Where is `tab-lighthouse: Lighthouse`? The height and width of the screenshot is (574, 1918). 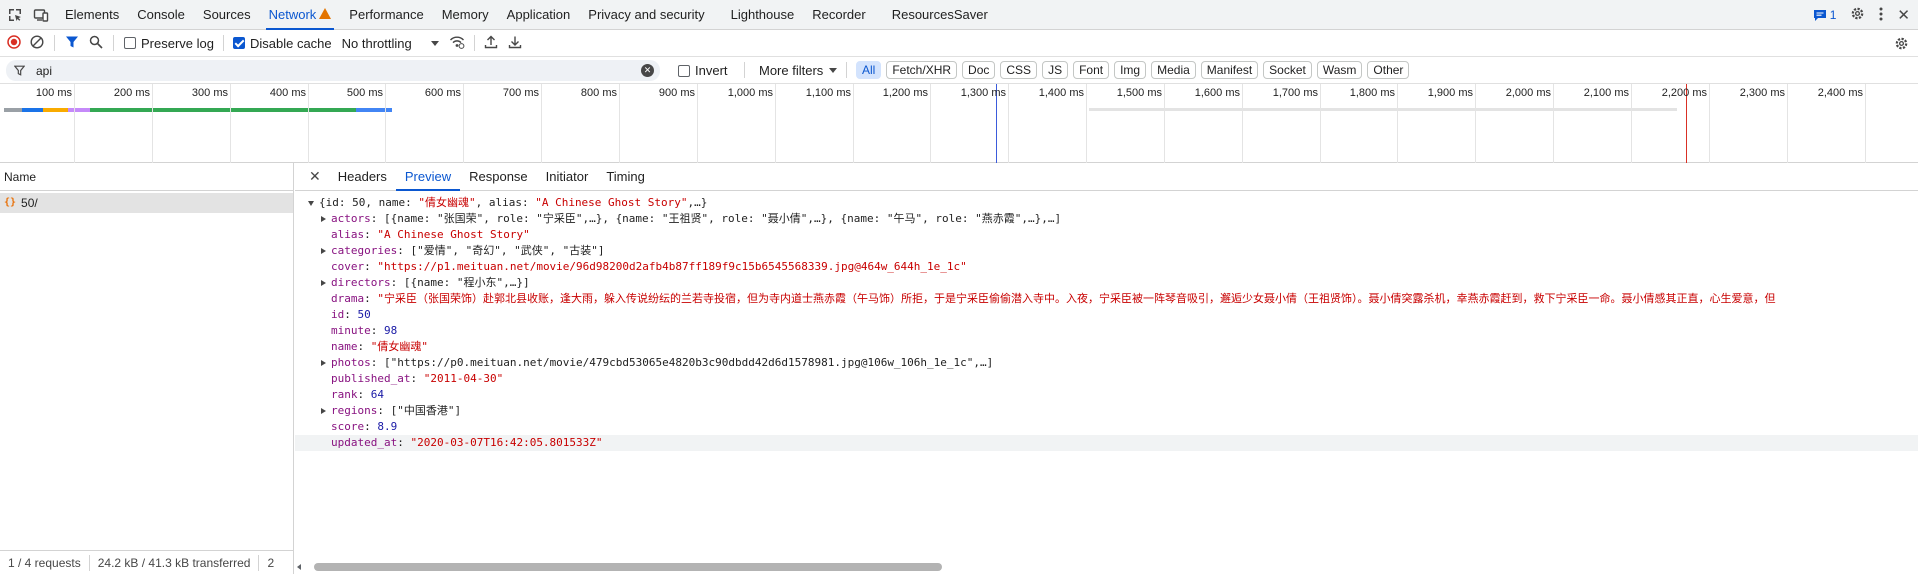
tab-lighthouse: Lighthouse is located at coordinates (763, 15).